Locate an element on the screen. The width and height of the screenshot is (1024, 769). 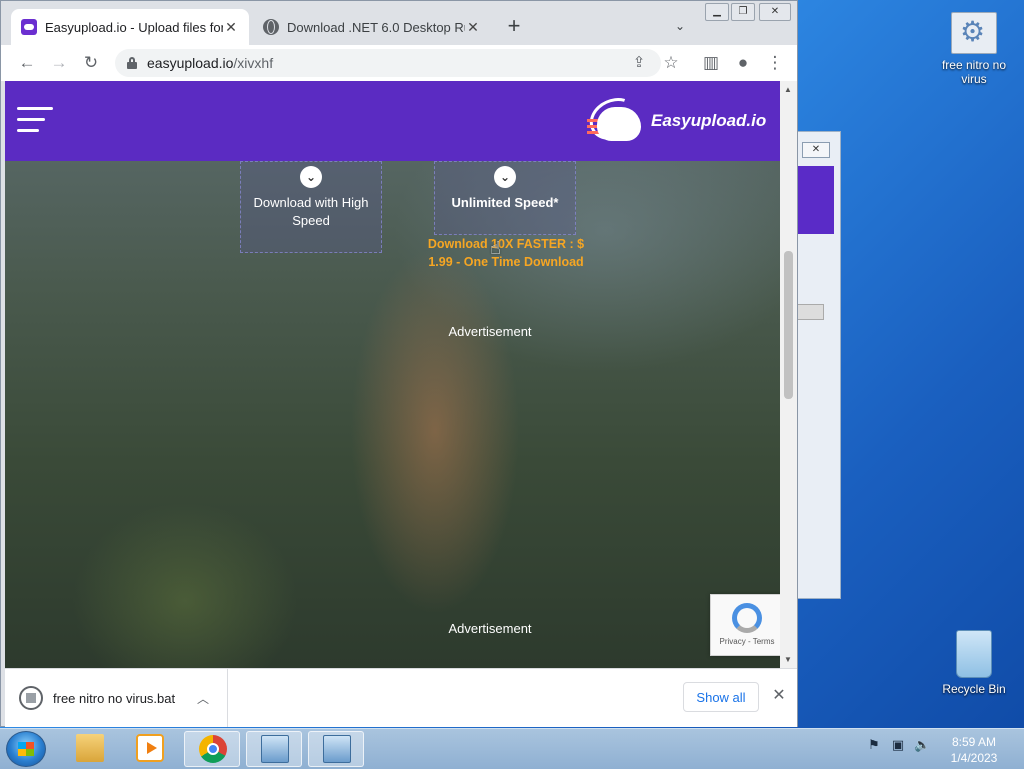
hamburger-menu-icon is located at coordinates (35, 121).